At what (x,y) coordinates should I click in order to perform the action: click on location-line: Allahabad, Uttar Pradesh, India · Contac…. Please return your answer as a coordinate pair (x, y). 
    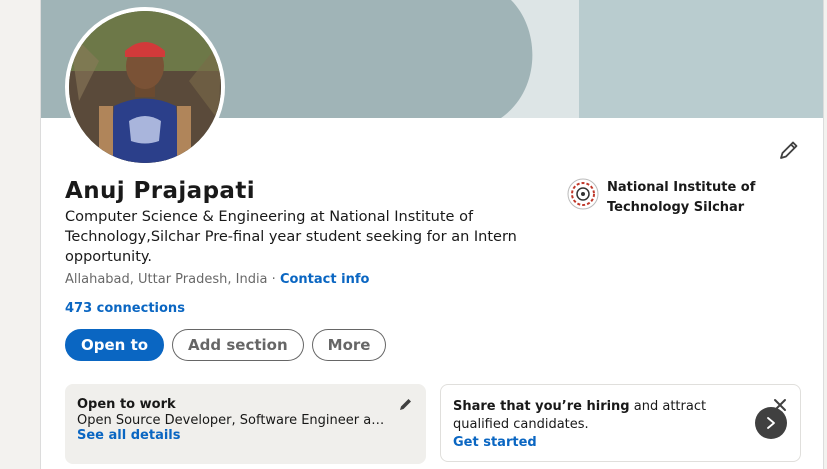
    Looking at the image, I should click on (217, 279).